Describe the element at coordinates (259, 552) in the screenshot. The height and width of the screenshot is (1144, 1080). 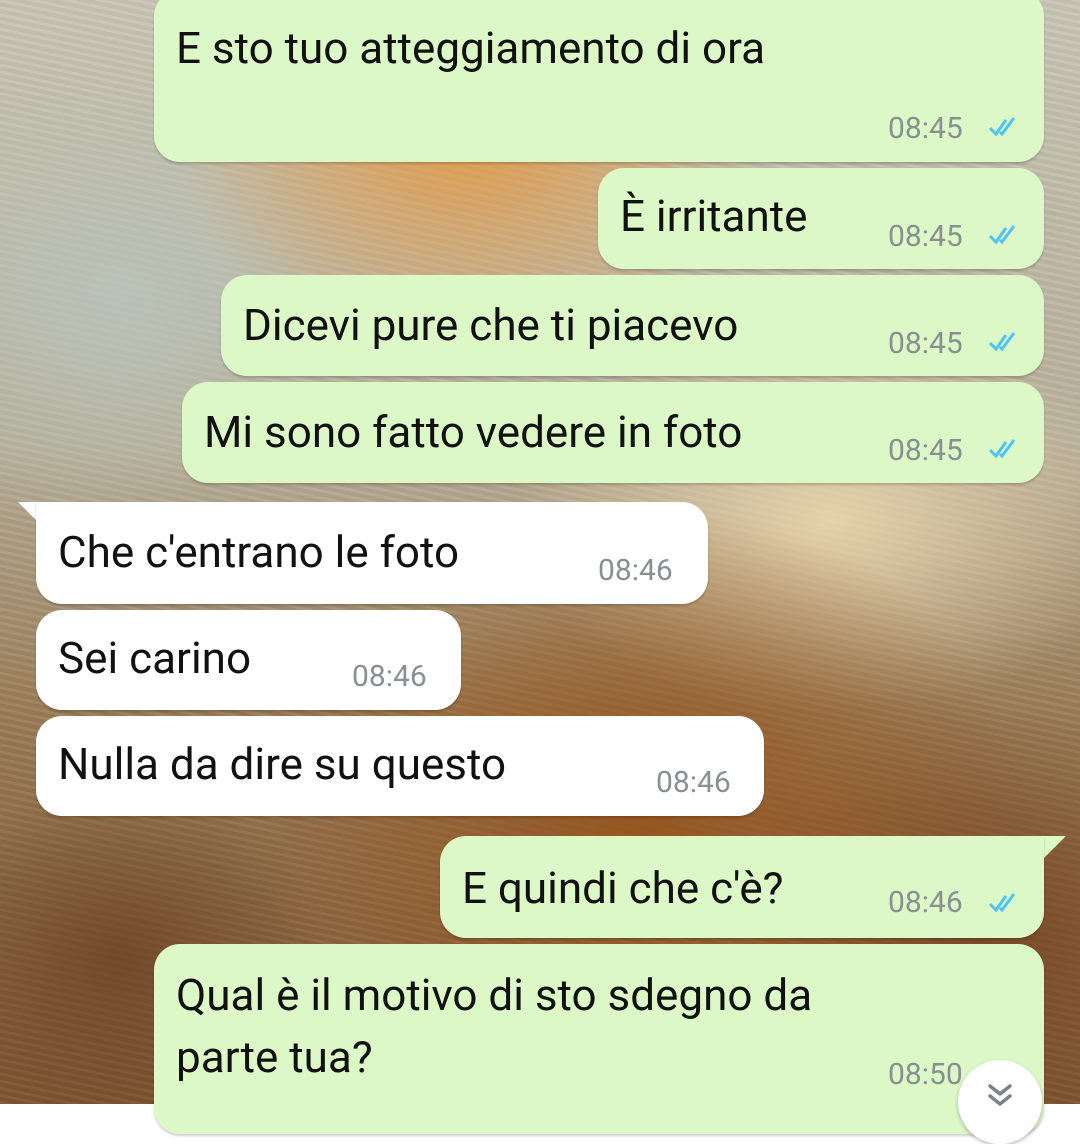
I see `message-text: Che c'entrano le foto` at that location.